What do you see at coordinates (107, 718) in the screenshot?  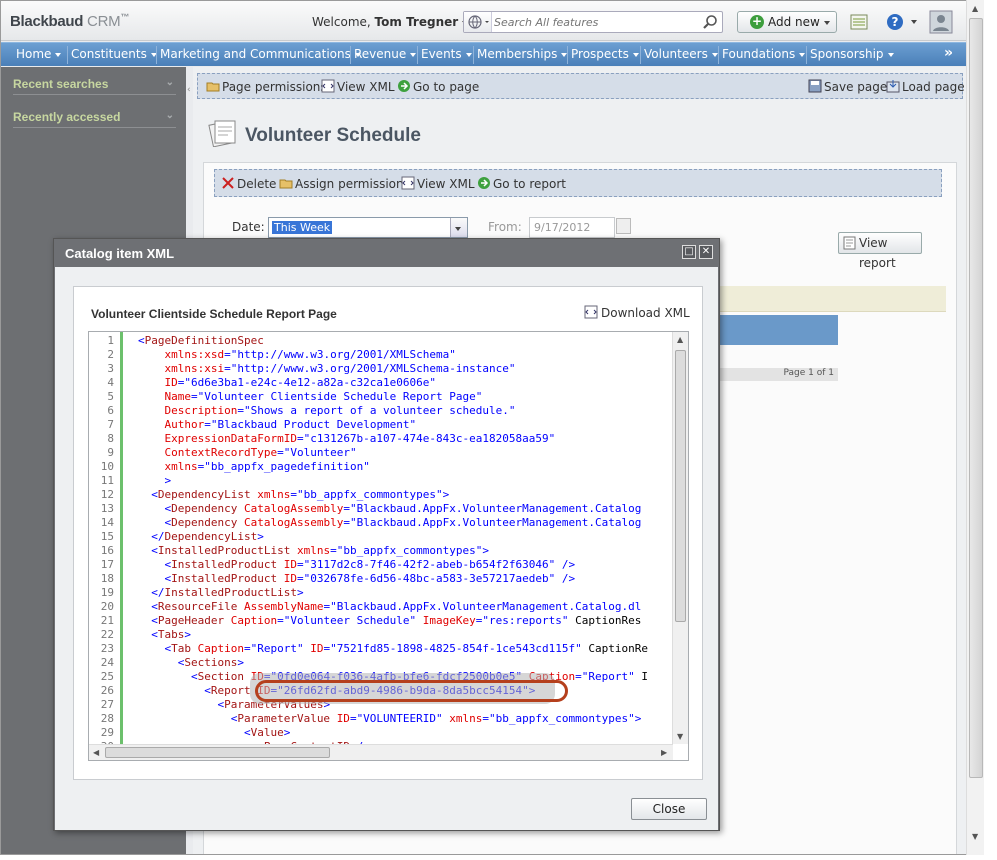 I see `line-number: 28` at bounding box center [107, 718].